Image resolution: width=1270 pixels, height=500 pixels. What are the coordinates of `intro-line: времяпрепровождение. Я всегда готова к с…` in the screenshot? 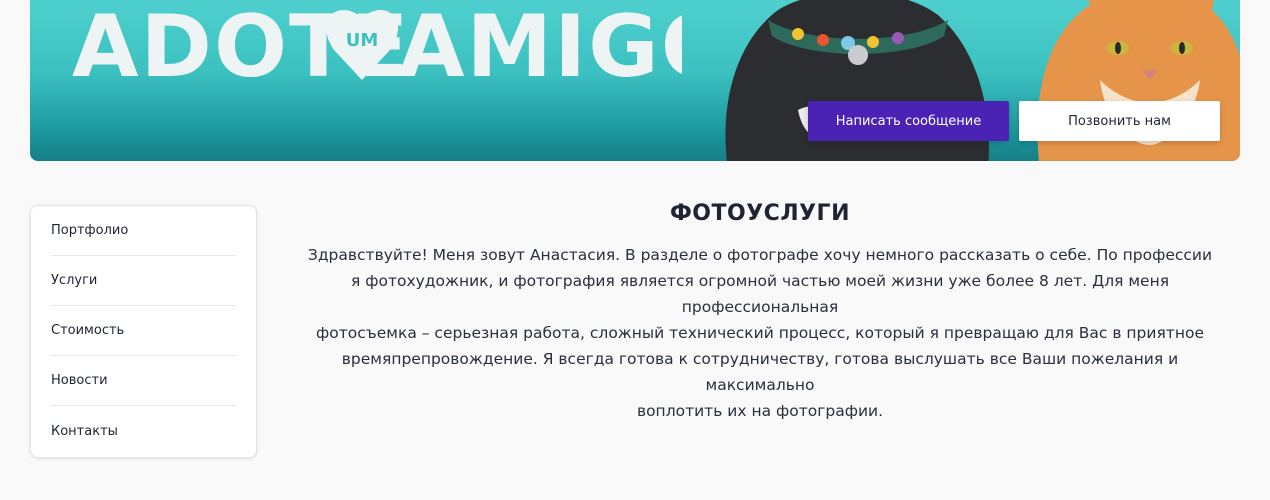 It's located at (760, 372).